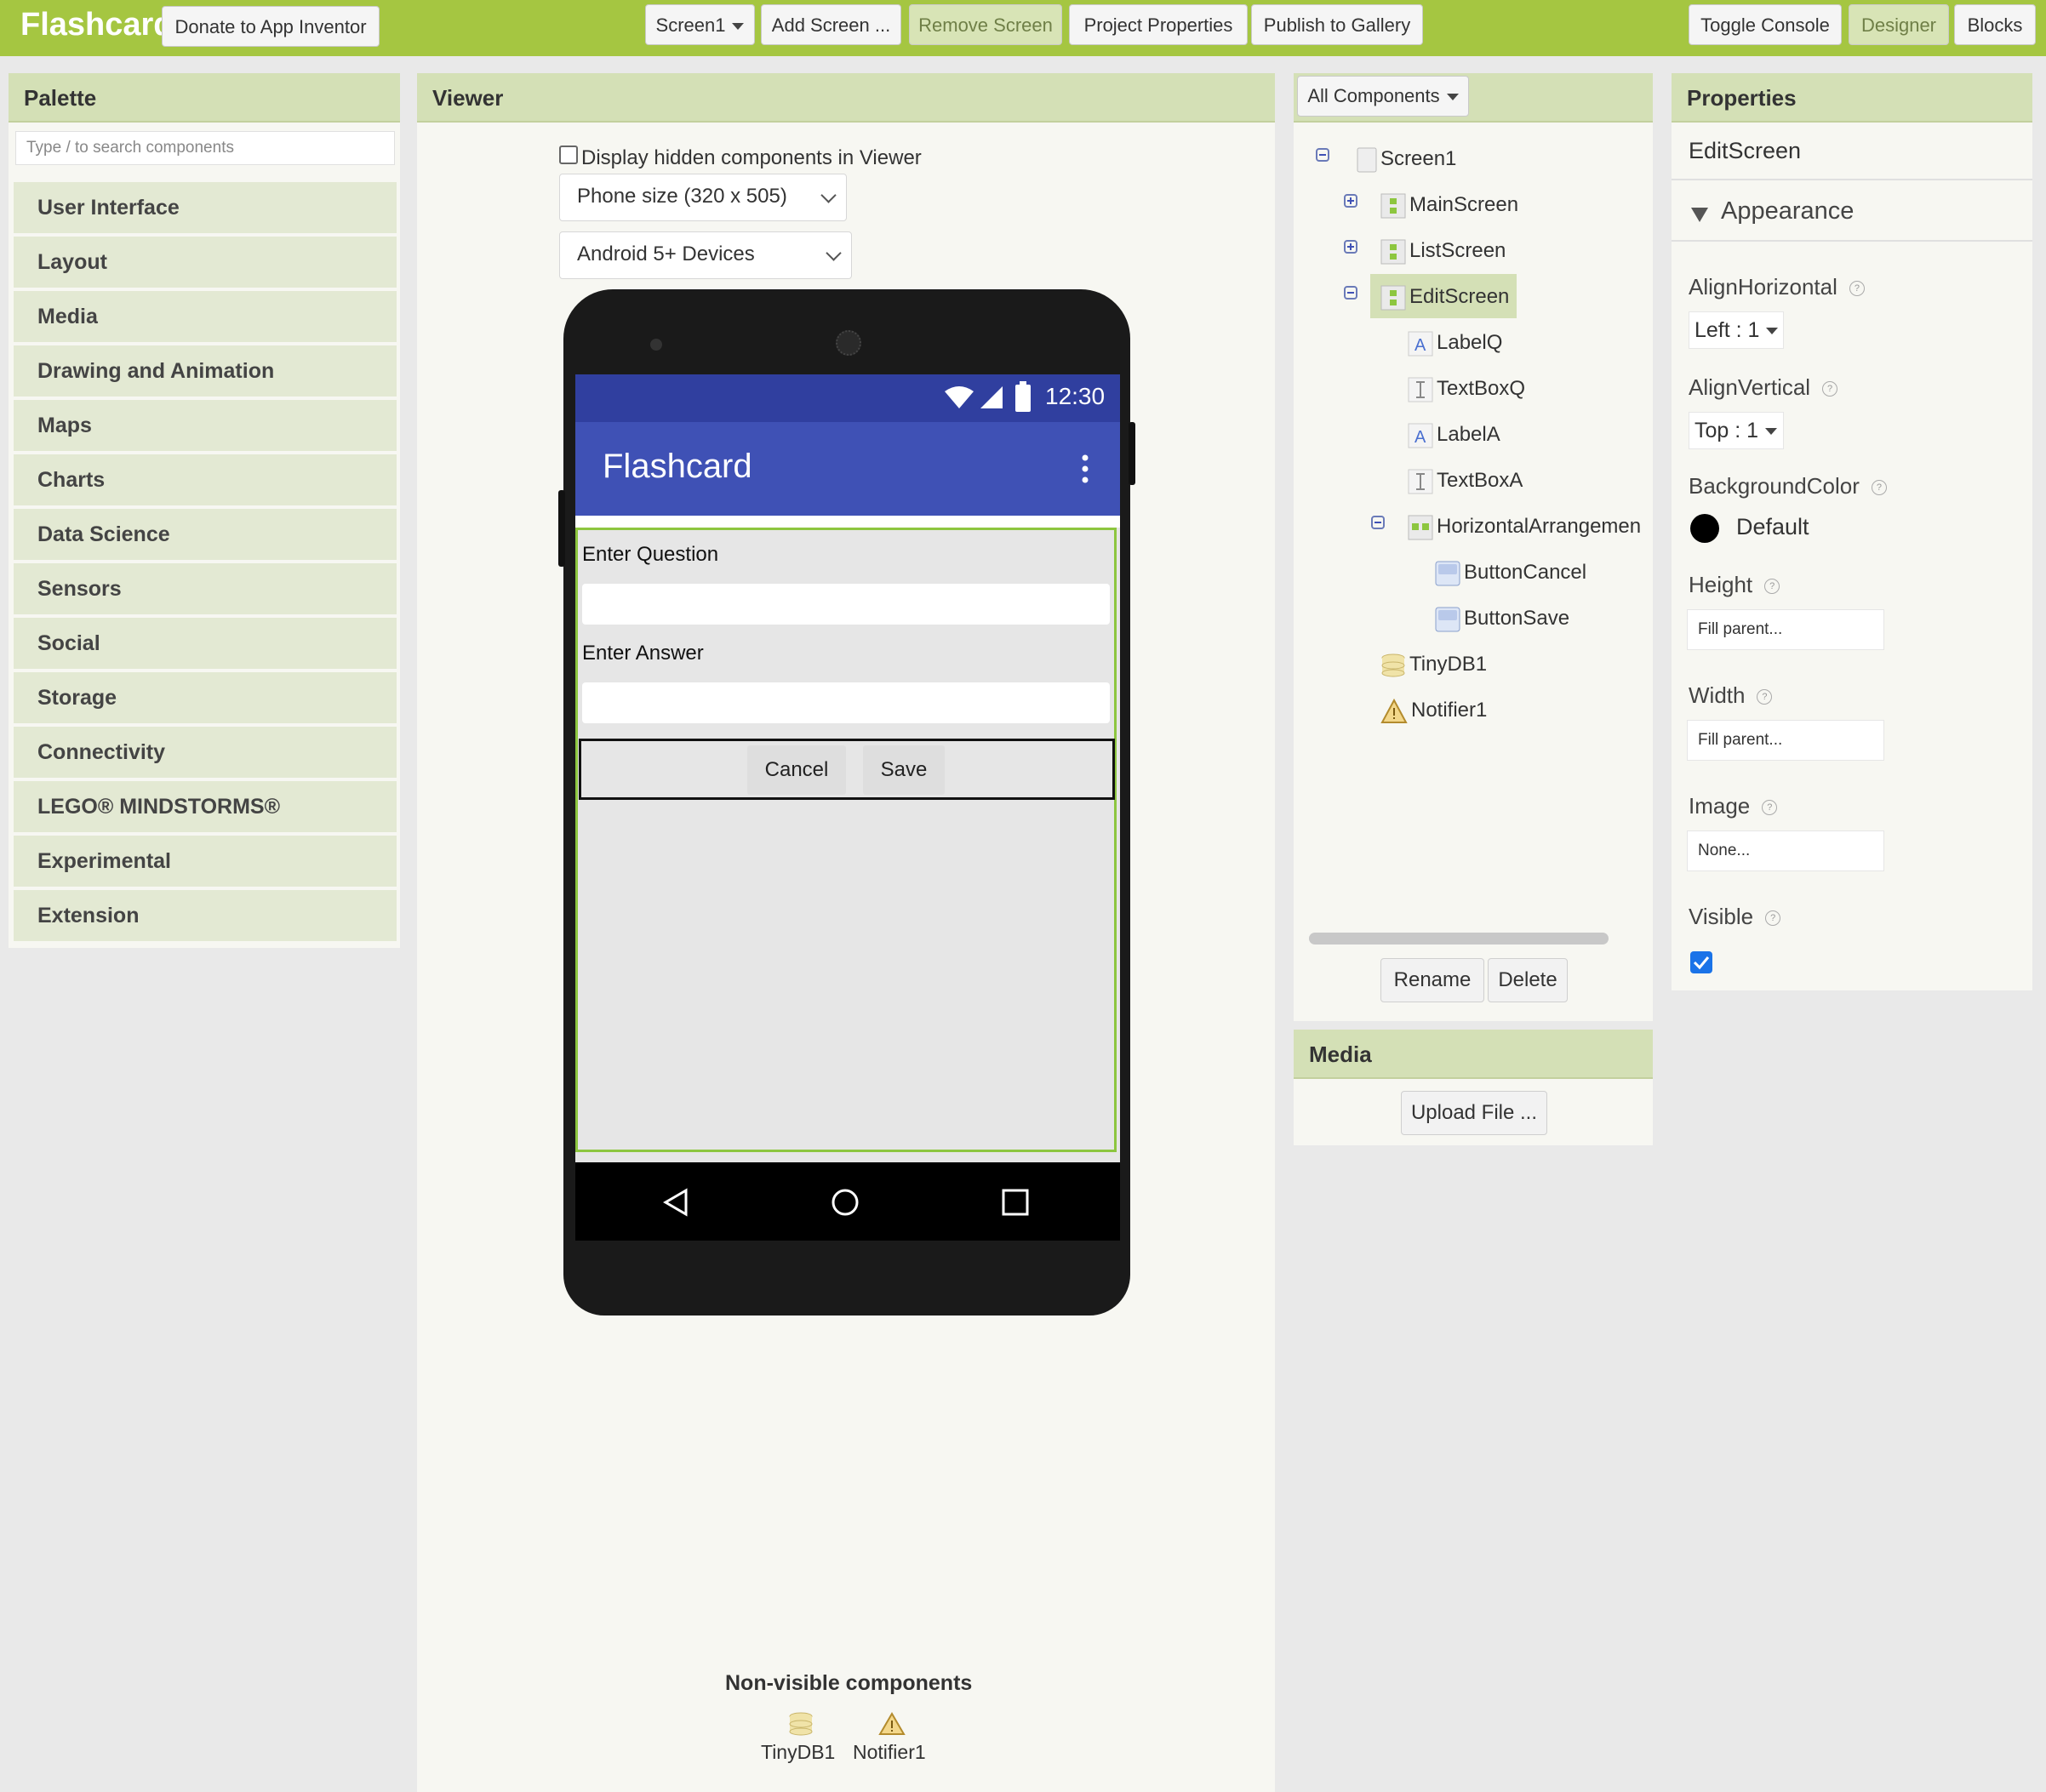 This screenshot has width=2046, height=1792. What do you see at coordinates (1378, 522) in the screenshot?
I see `collapse-harrangement-icon` at bounding box center [1378, 522].